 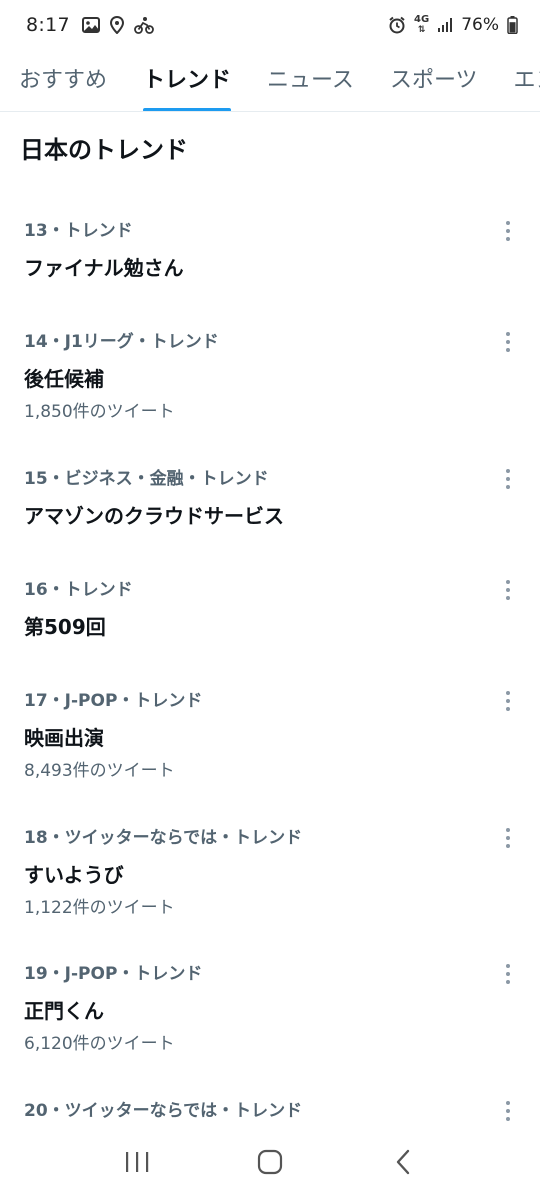 I want to click on network-4g-label: 4G, so click(x=422, y=19).